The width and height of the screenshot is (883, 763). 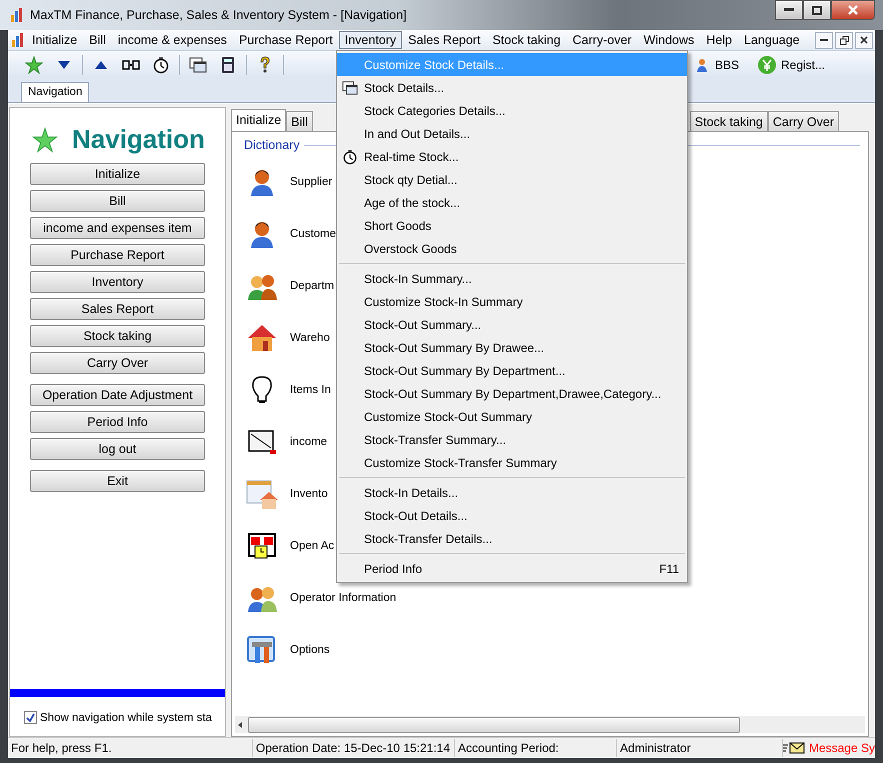 I want to click on document-tab: Navigation, so click(x=55, y=92).